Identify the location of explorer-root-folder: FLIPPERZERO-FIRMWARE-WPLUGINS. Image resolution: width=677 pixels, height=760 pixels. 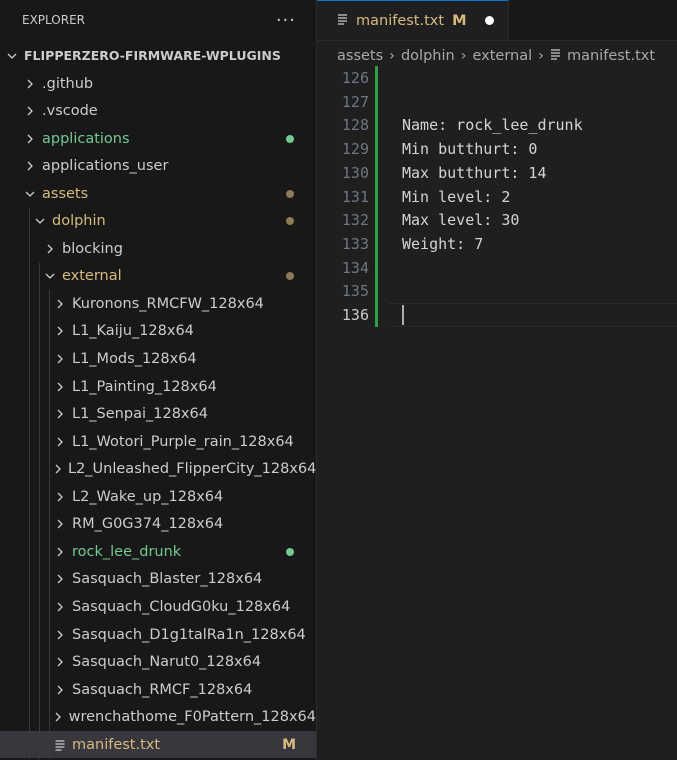
(158, 55).